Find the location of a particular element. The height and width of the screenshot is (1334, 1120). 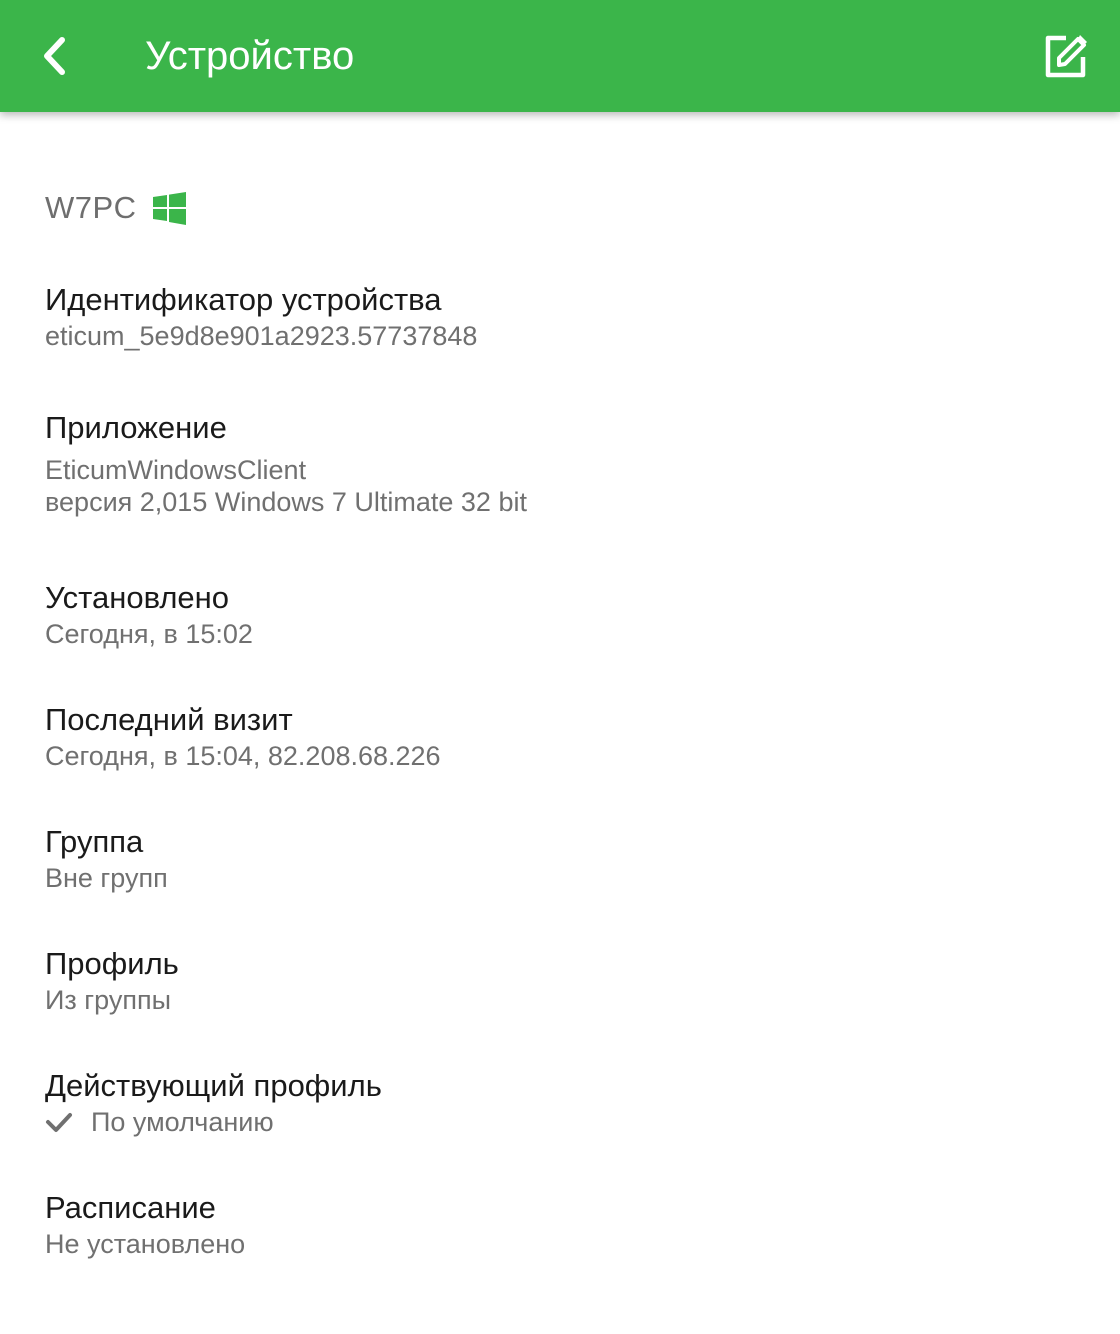

edit-icon is located at coordinates (1066, 56).